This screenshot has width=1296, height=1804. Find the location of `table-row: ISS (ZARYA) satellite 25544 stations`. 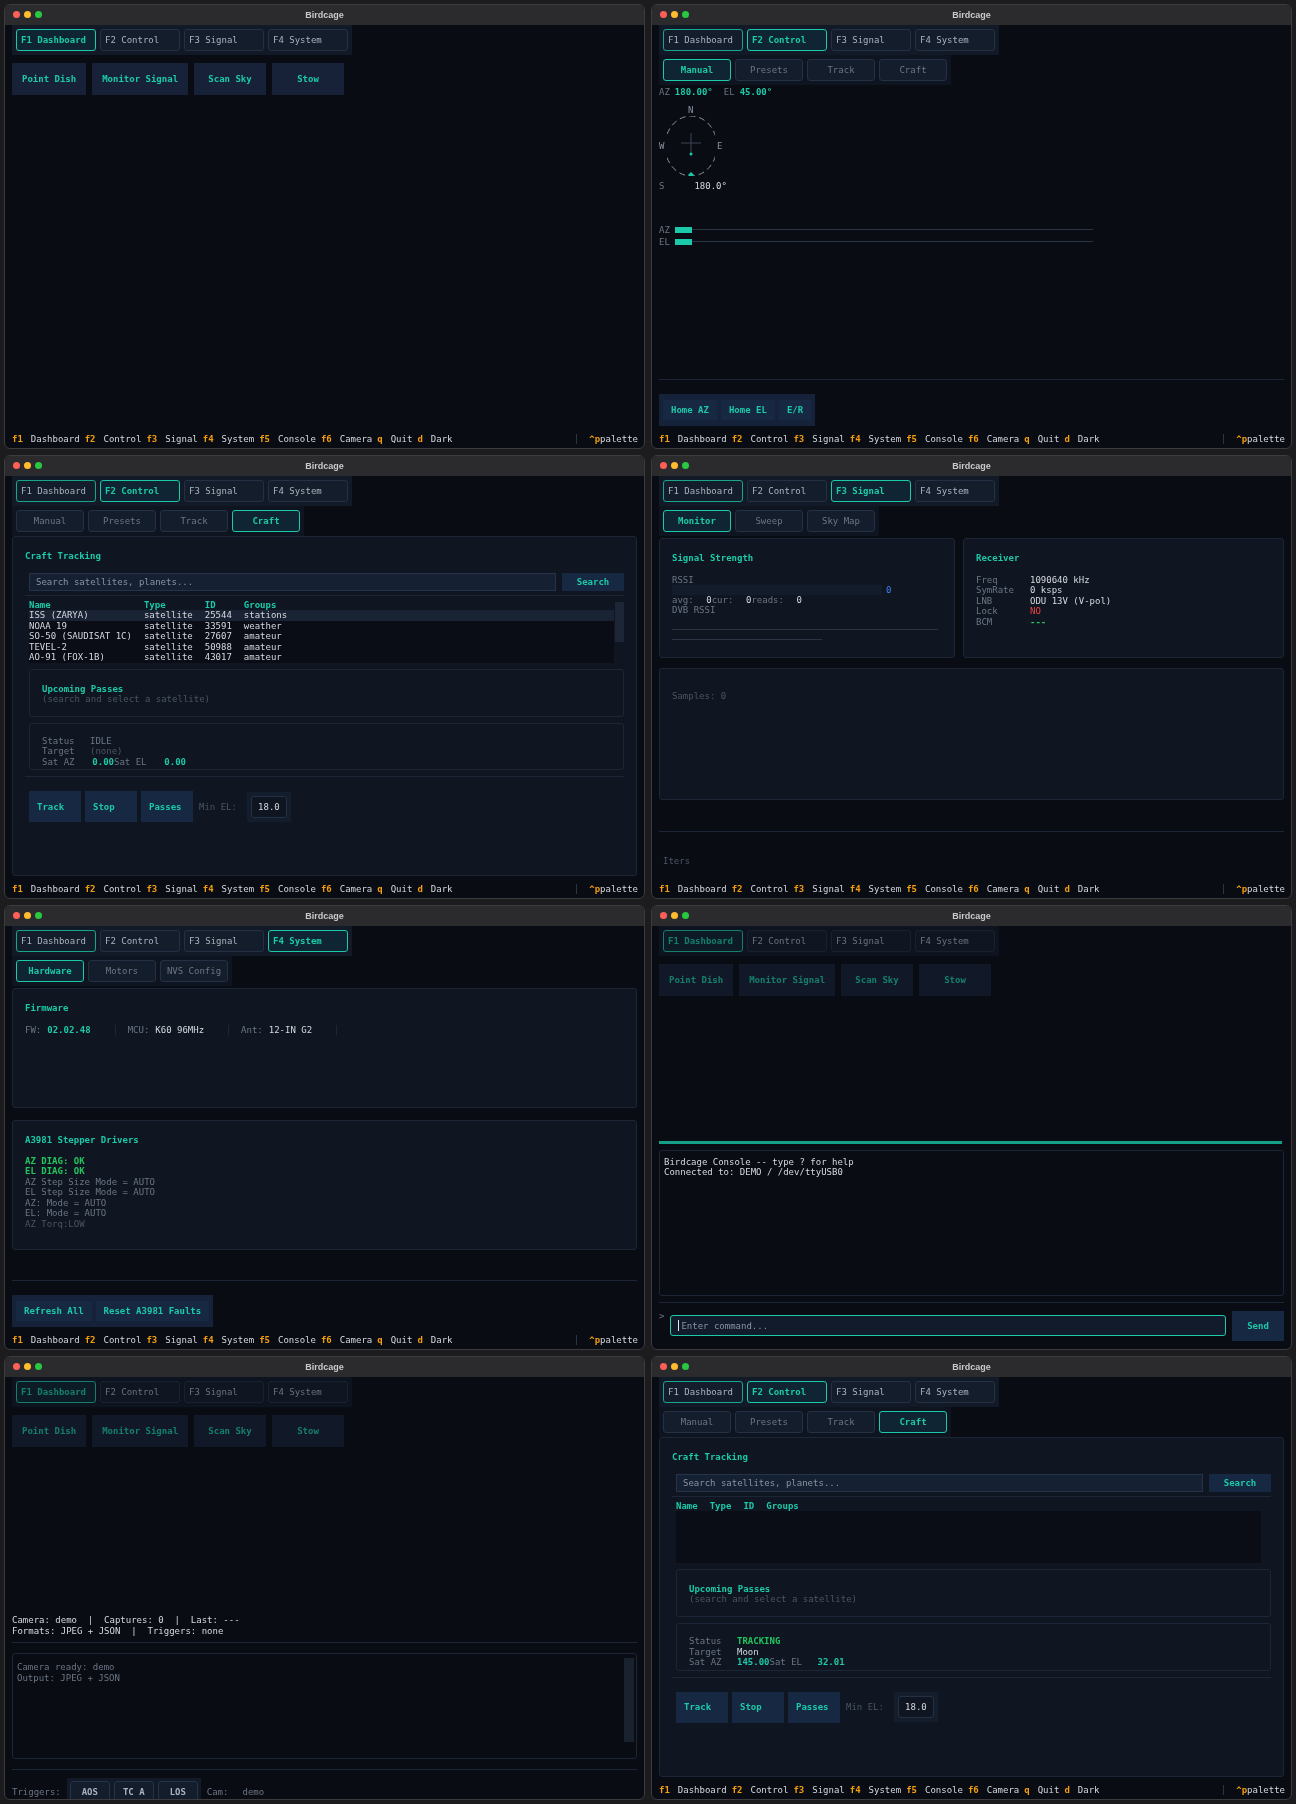

table-row: ISS (ZARYA) satellite 25544 stations is located at coordinates (321, 615).